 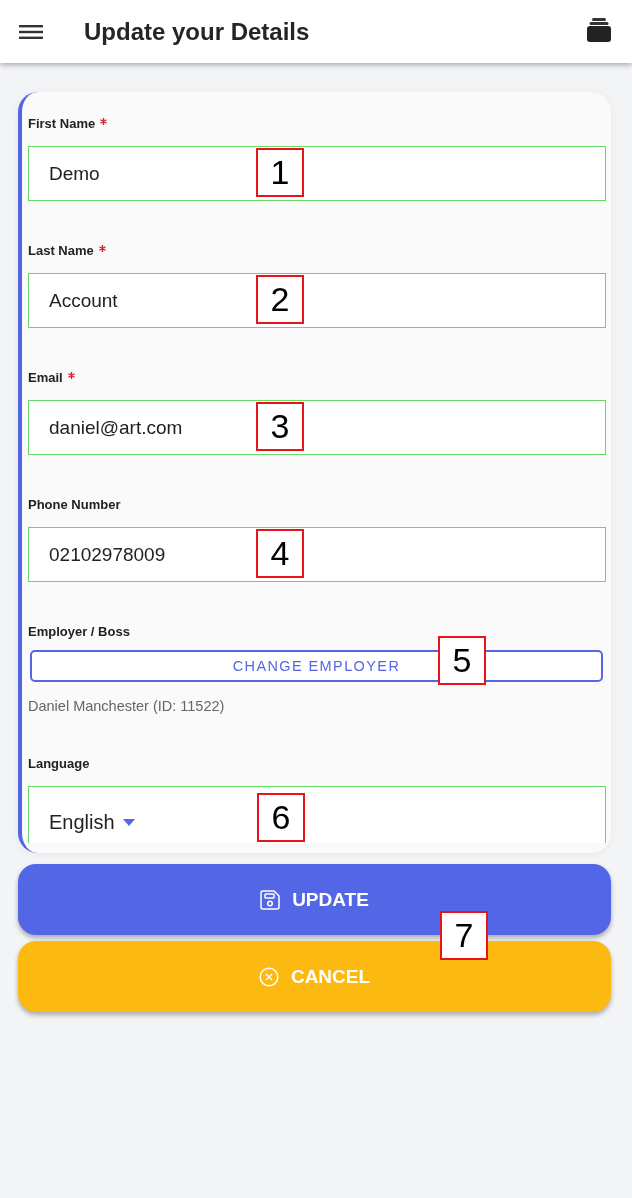 I want to click on field-label: Language, so click(x=59, y=764).